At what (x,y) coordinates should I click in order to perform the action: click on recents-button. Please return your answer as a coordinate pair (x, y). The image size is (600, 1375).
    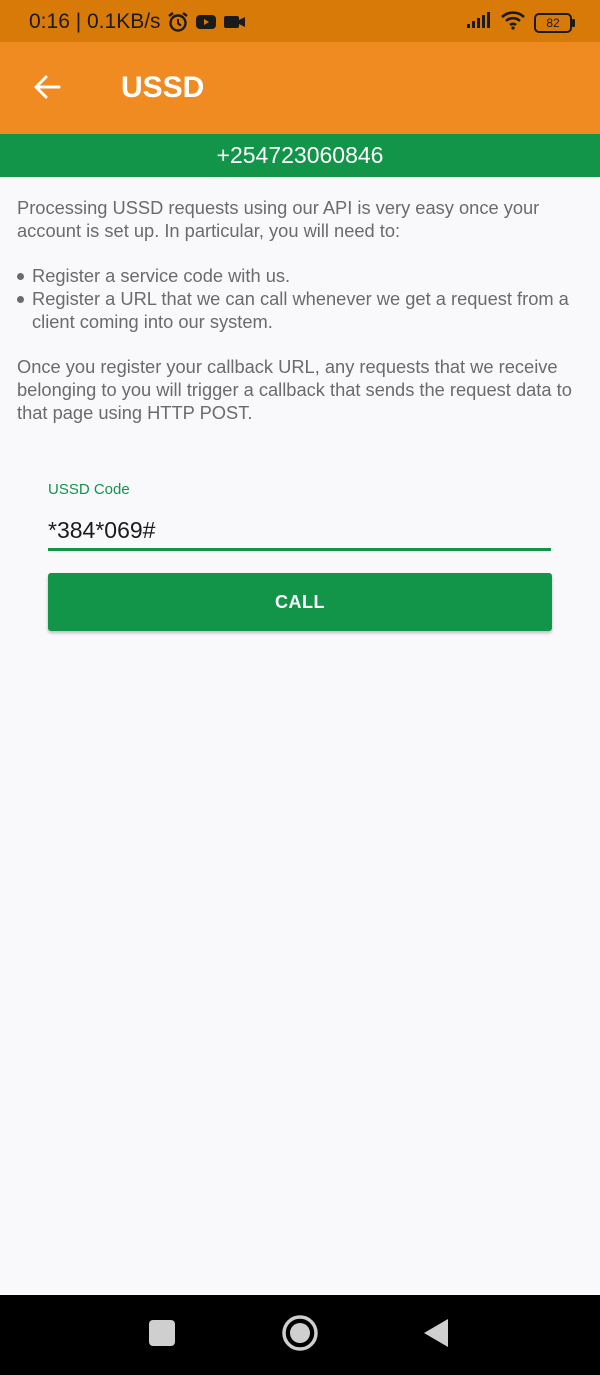
    Looking at the image, I should click on (162, 1335).